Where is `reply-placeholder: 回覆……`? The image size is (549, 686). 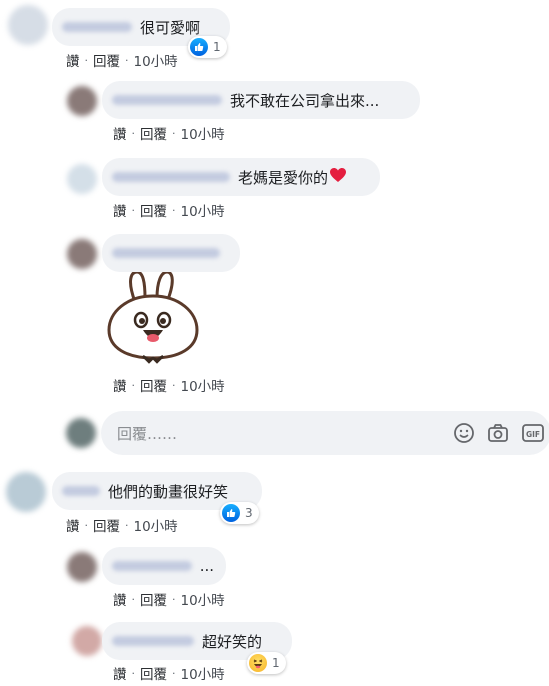
reply-placeholder: 回覆…… is located at coordinates (147, 433).